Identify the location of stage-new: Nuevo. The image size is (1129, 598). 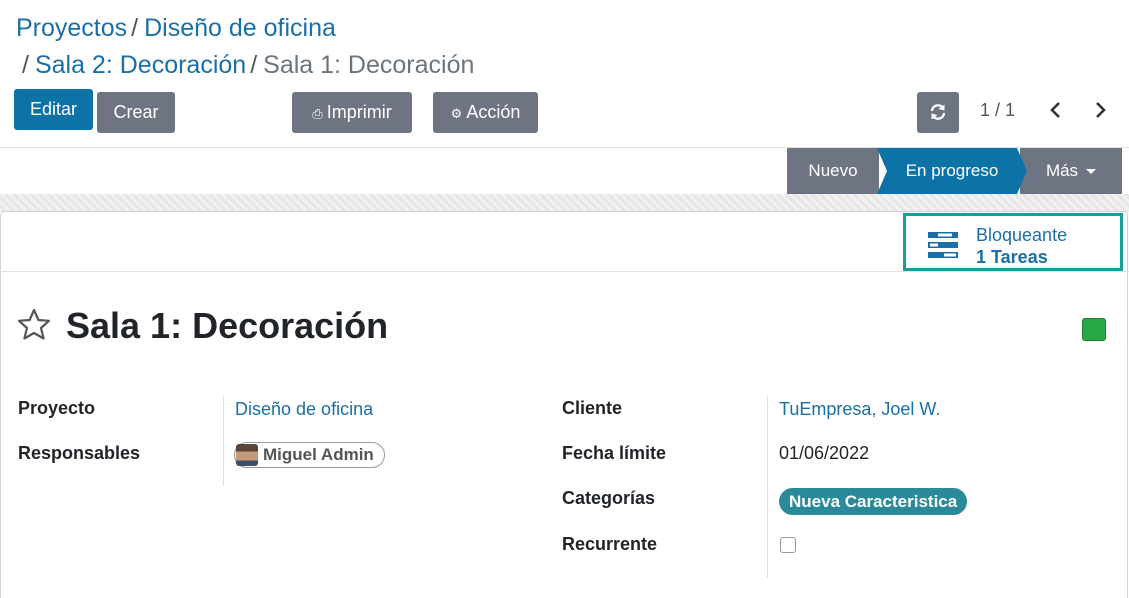
(833, 171).